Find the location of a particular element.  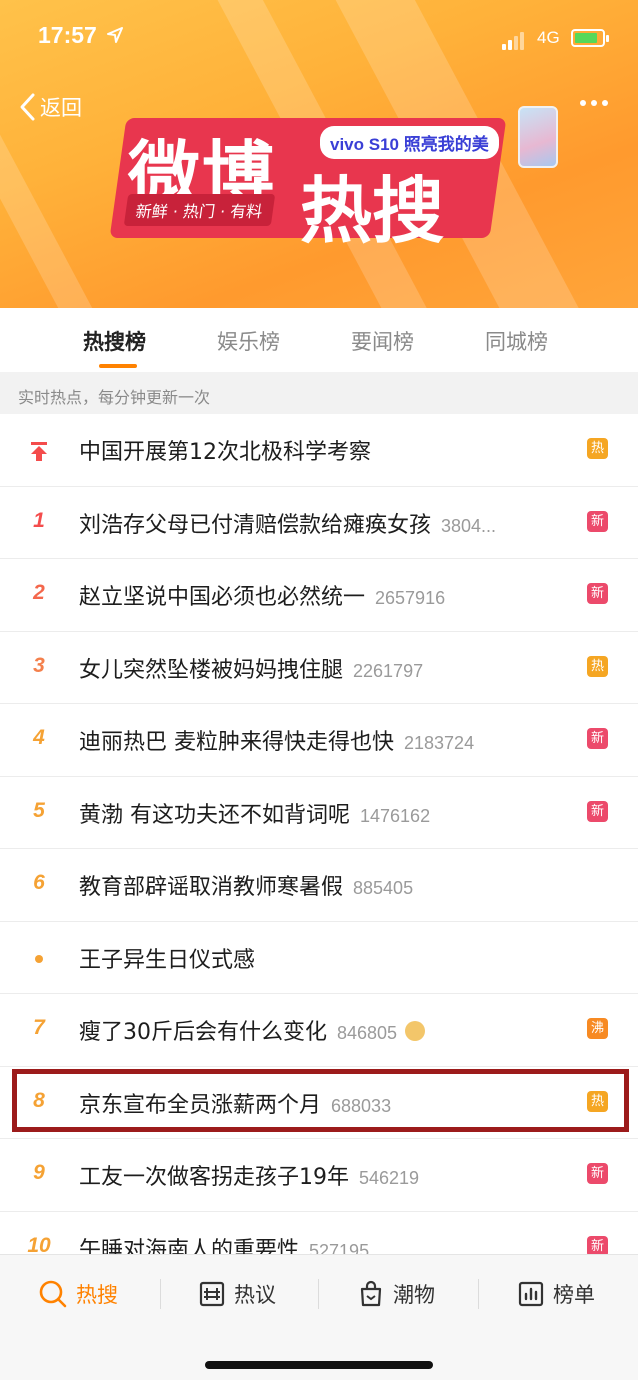

rank-number: 1 is located at coordinates (39, 520).